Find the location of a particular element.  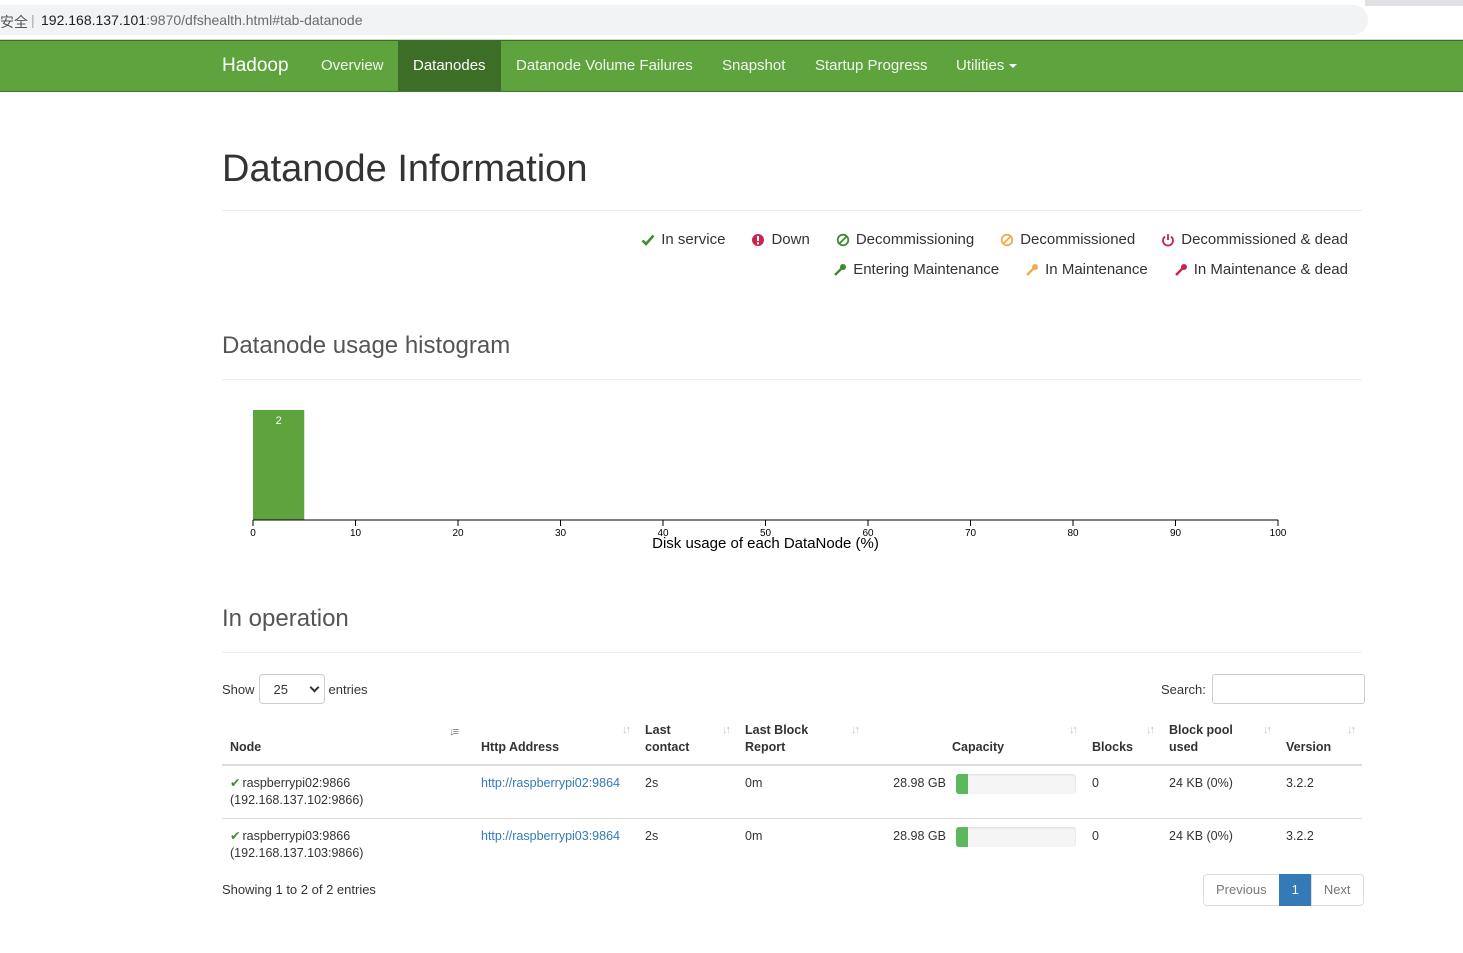

histogram-heading: Datanode usage histogram is located at coordinates (366, 345).